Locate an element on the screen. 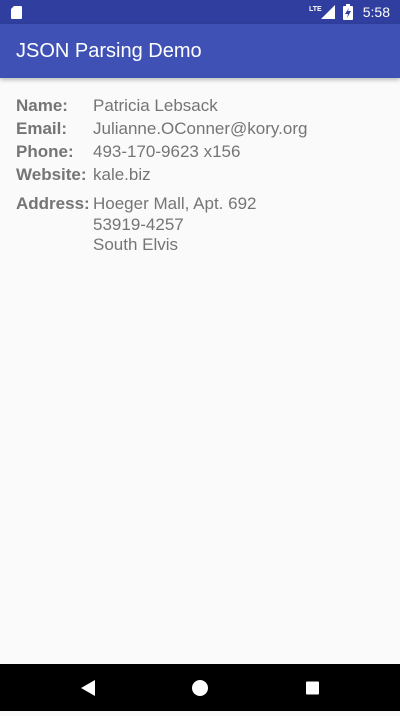  website-row: Website: kale.biz is located at coordinates (201, 174).